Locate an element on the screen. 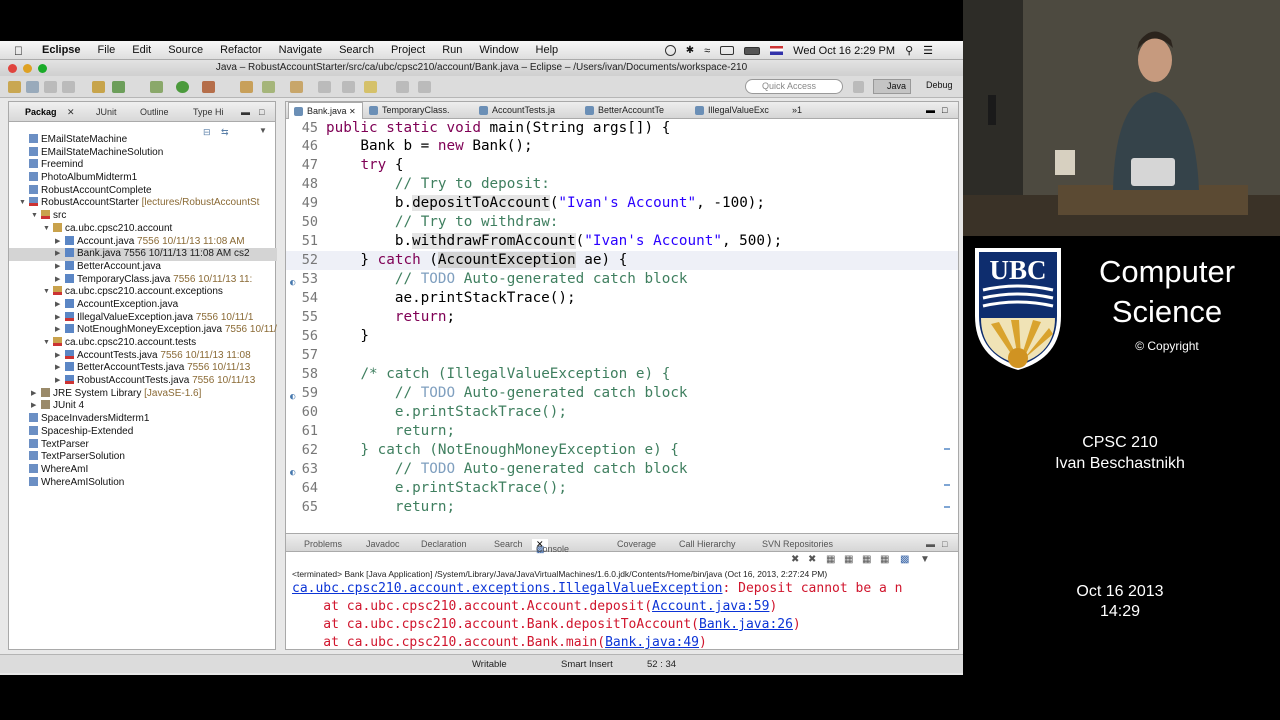 This screenshot has width=1280, height=720. menu-file: File is located at coordinates (107, 50).